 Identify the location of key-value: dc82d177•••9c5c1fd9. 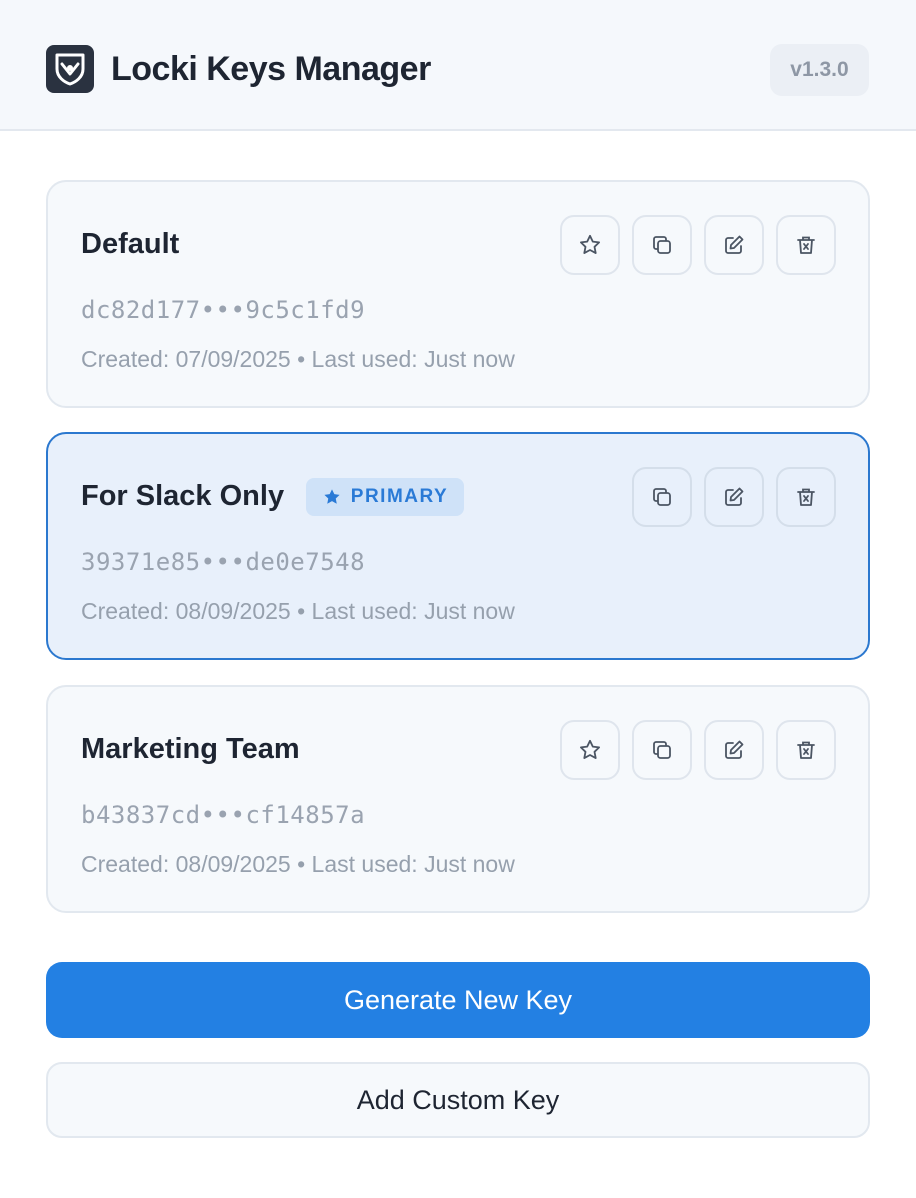
(223, 310).